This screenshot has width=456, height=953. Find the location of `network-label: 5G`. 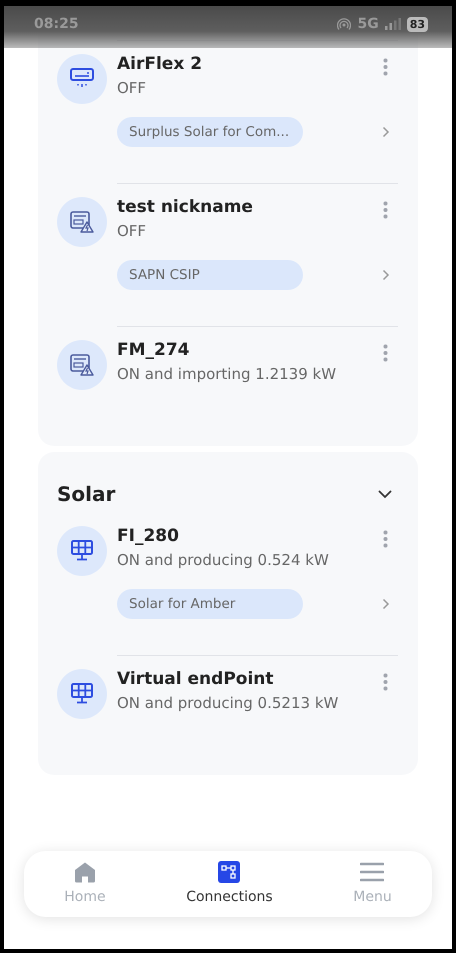

network-label: 5G is located at coordinates (368, 24).